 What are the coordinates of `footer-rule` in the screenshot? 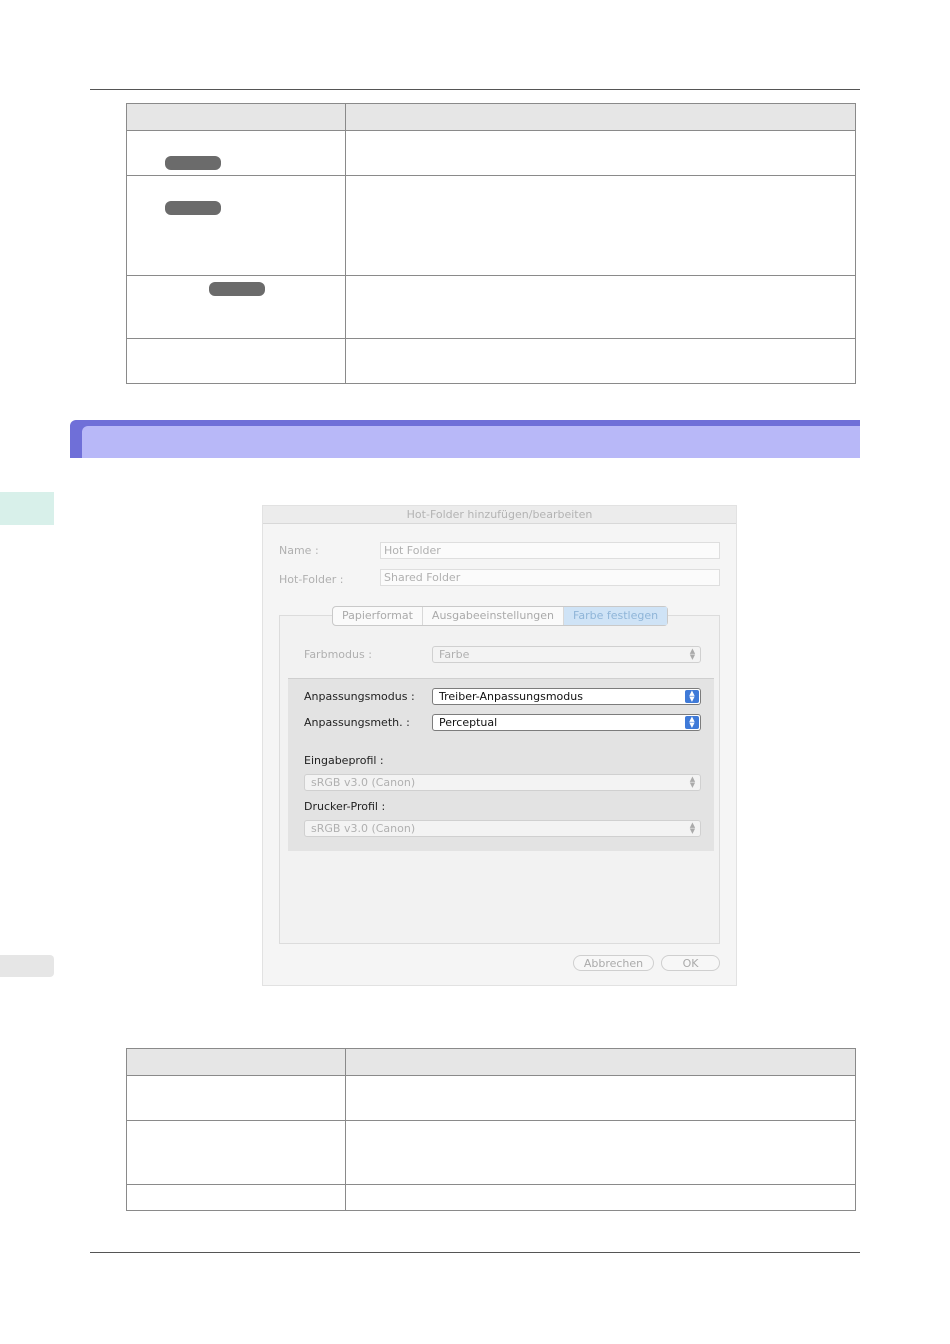 It's located at (475, 1252).